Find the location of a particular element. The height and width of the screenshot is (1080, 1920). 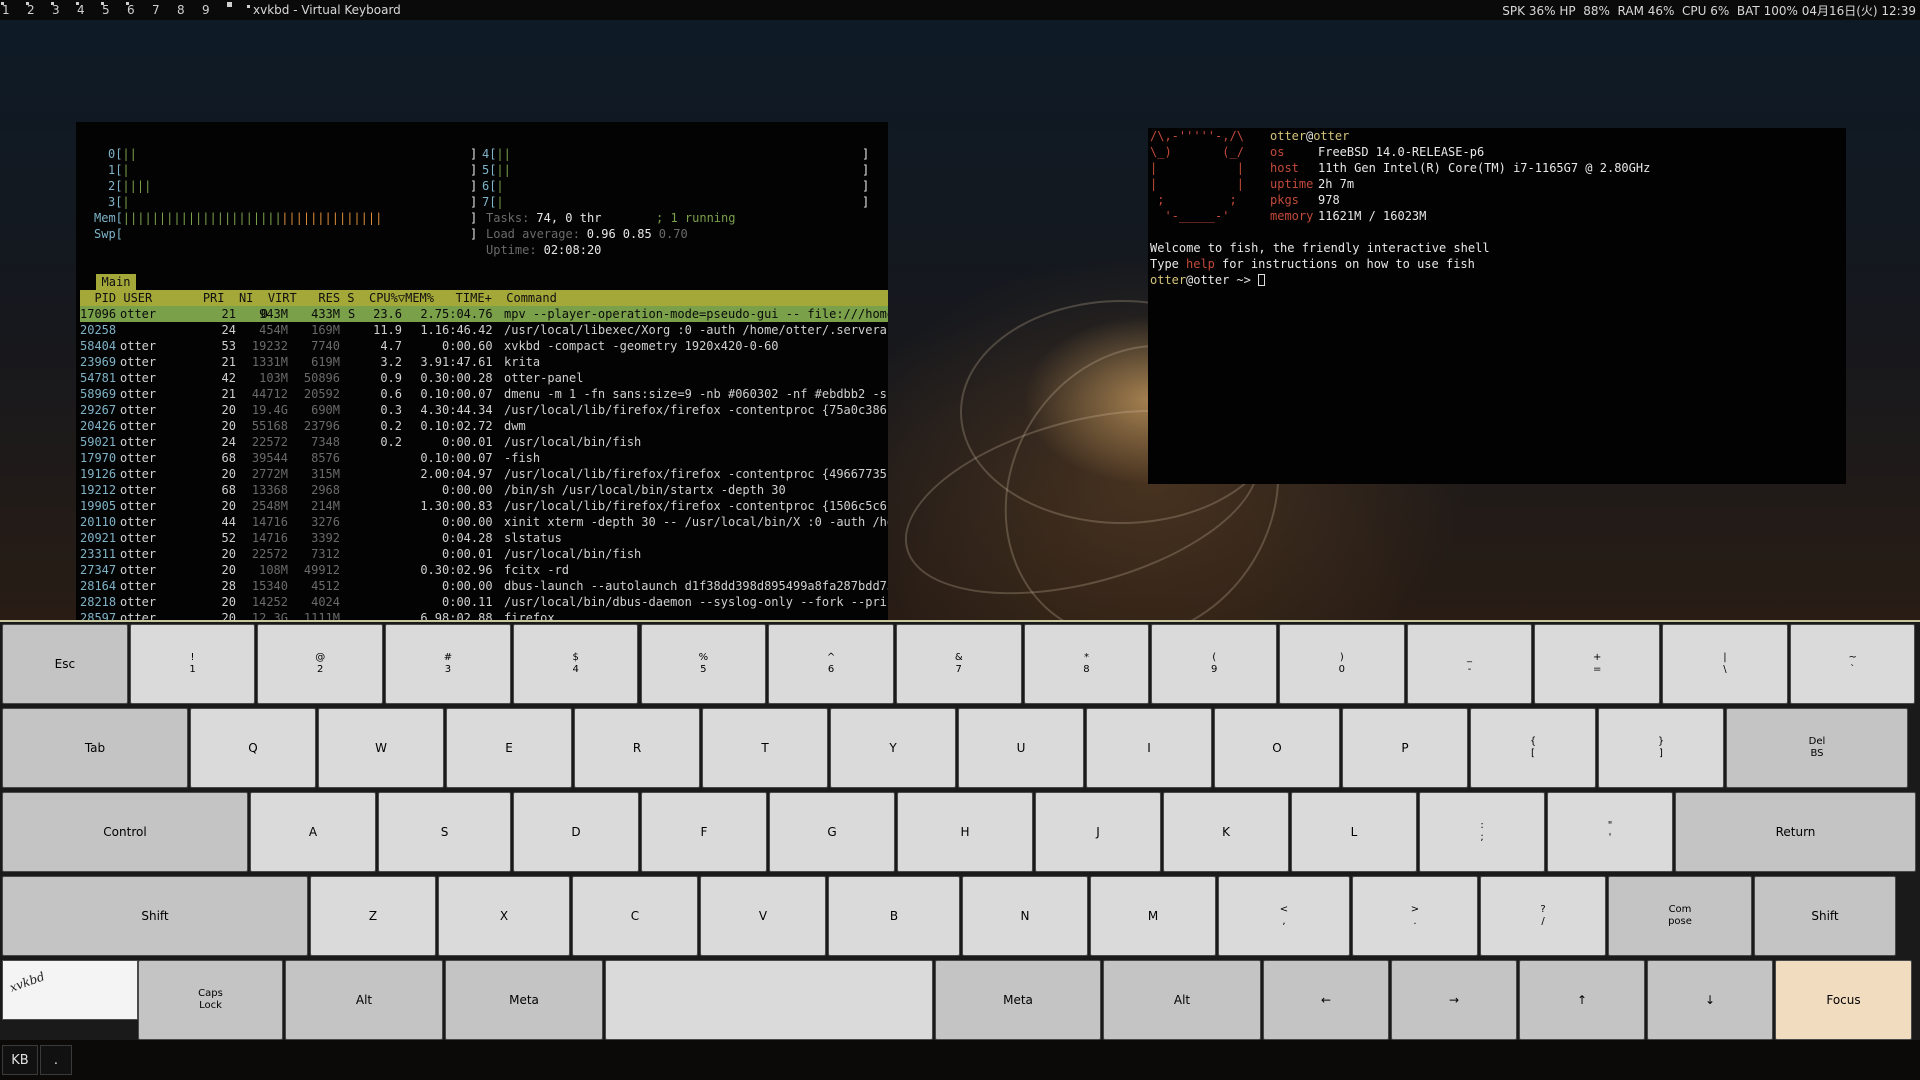

key-y: Y is located at coordinates (893, 748).